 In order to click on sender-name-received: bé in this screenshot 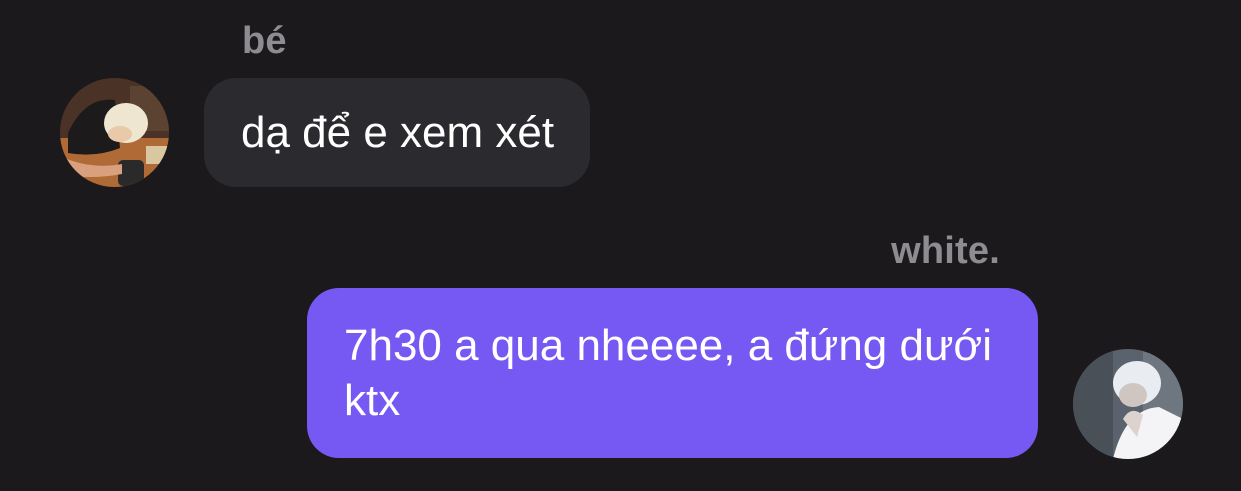, I will do `click(264, 41)`.